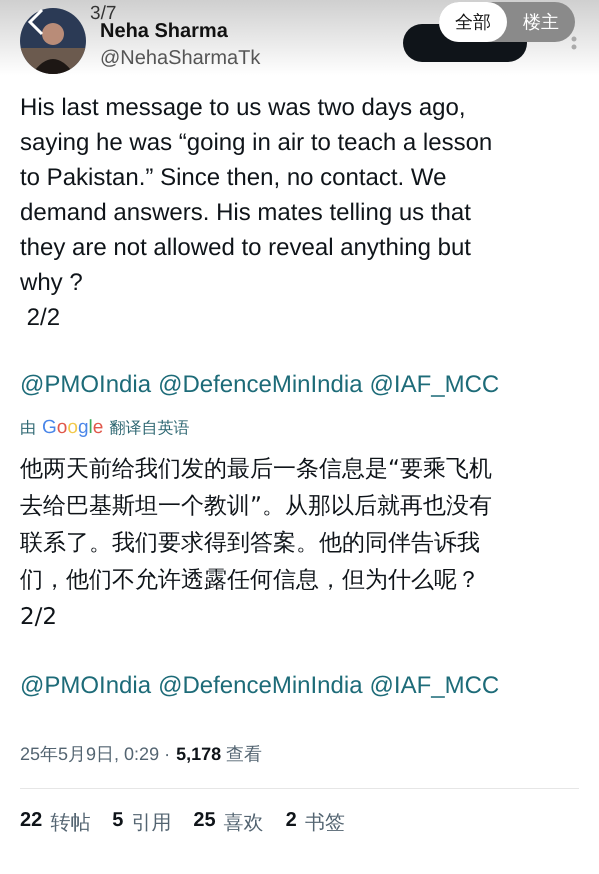  Describe the element at coordinates (142, 822) in the screenshot. I see `engagement-stat: 5 引用` at that location.